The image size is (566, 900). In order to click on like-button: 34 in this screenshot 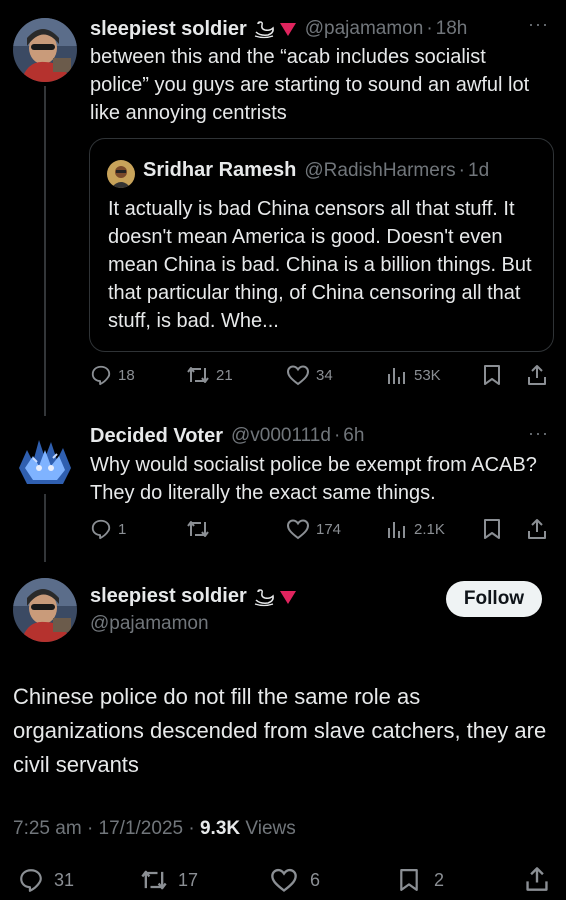, I will do `click(309, 375)`.